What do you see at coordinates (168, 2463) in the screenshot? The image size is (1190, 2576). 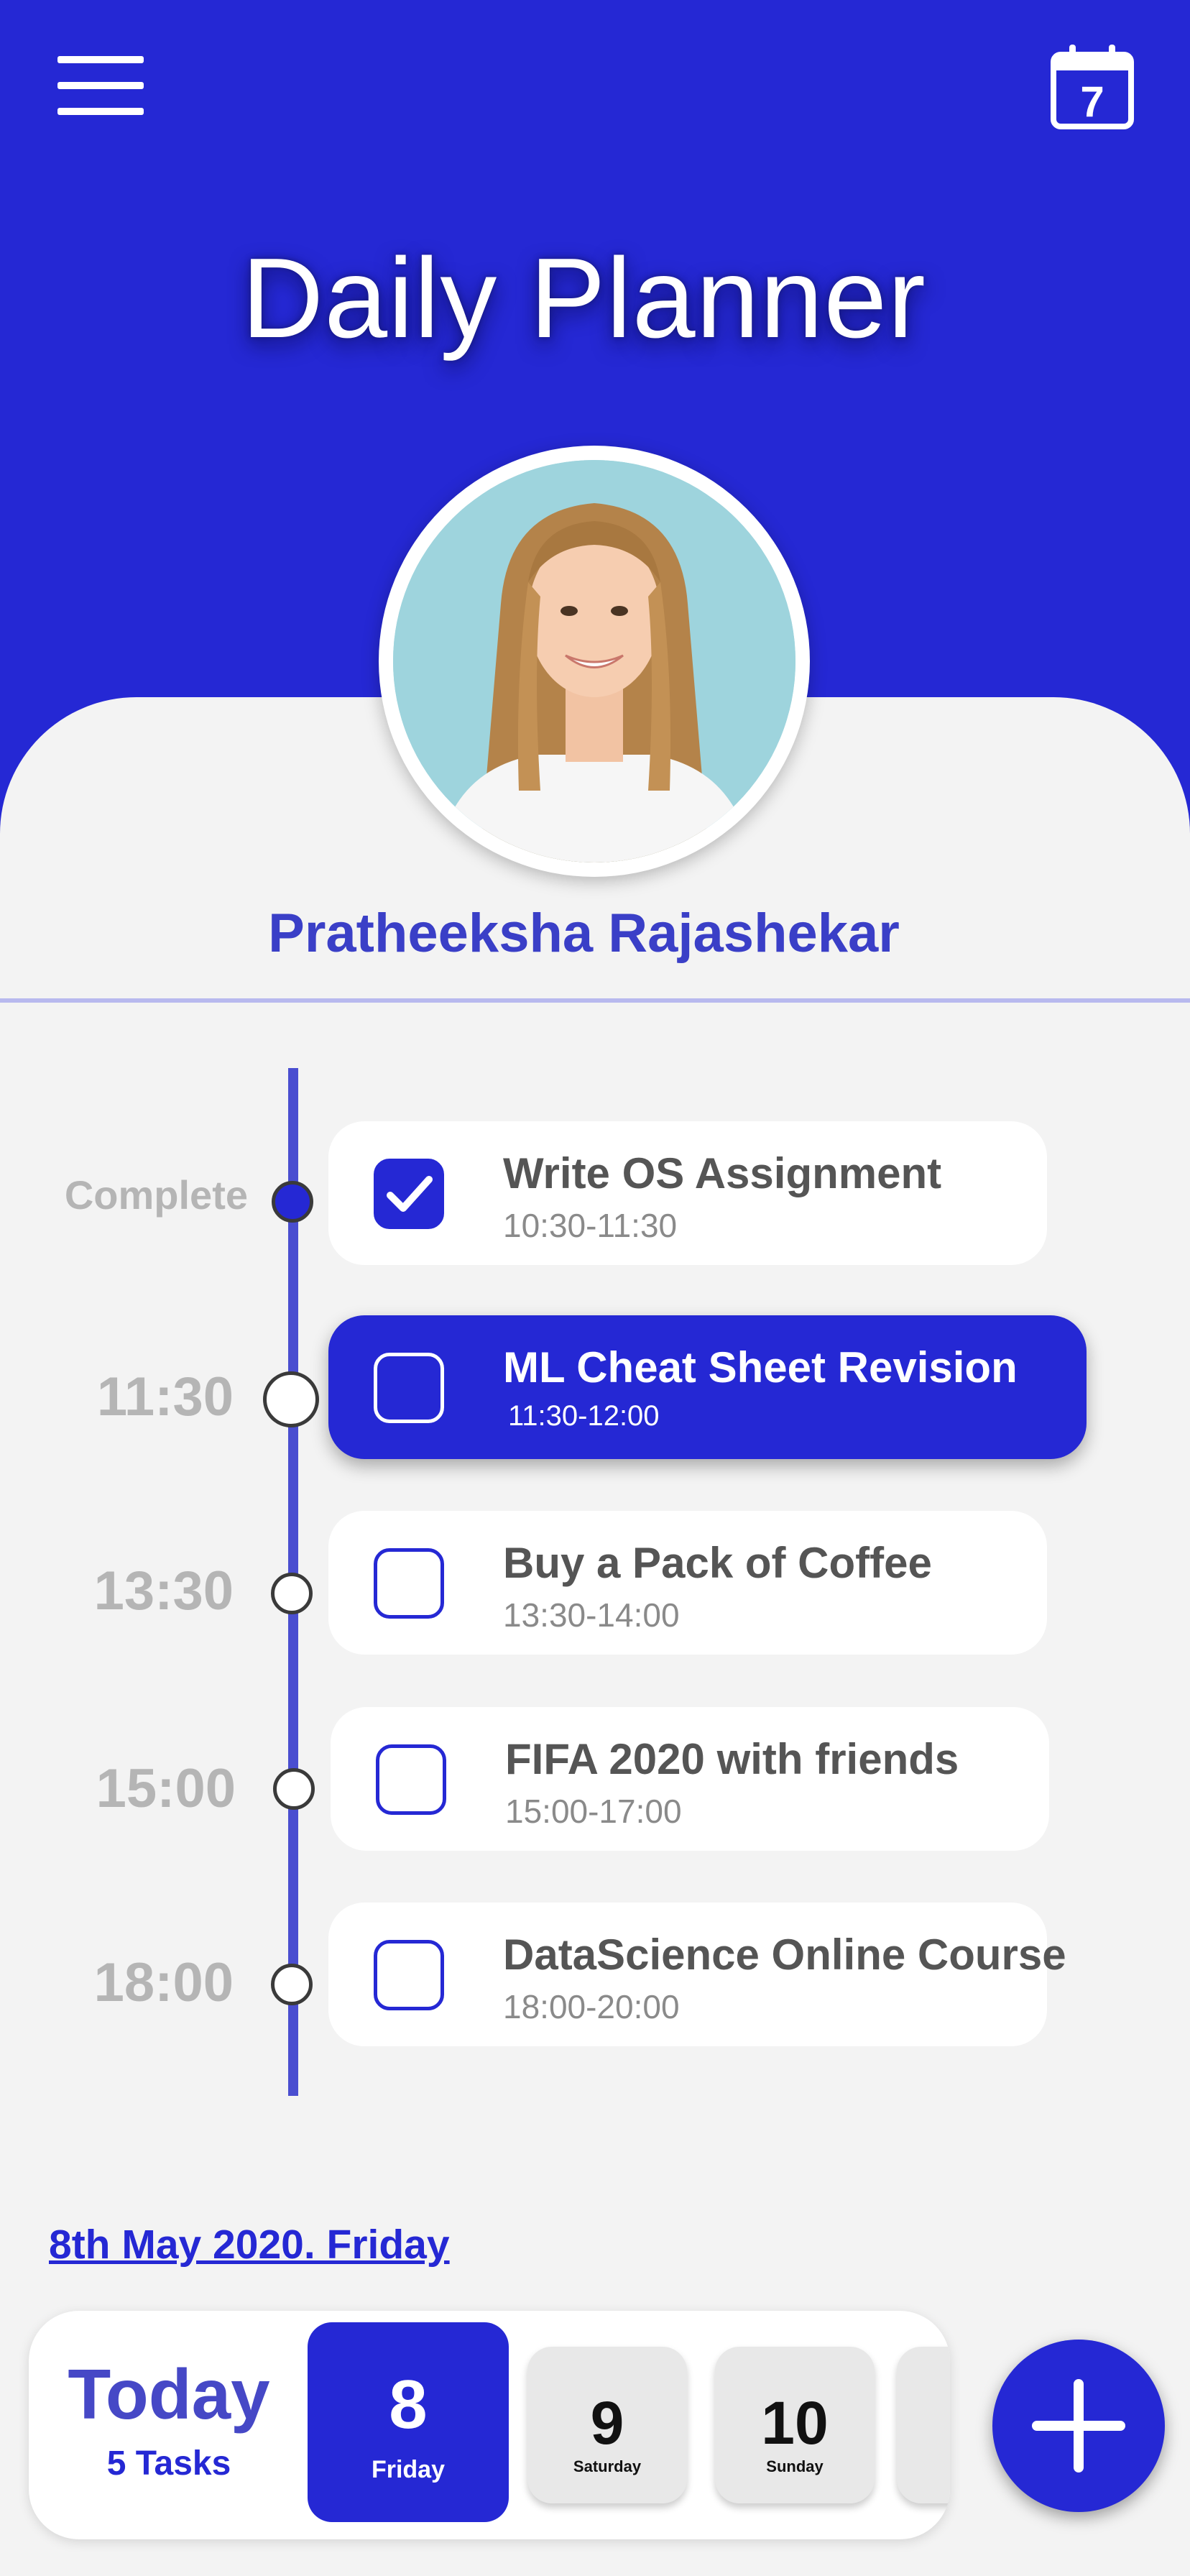 I see `task-count: 5 Tasks` at bounding box center [168, 2463].